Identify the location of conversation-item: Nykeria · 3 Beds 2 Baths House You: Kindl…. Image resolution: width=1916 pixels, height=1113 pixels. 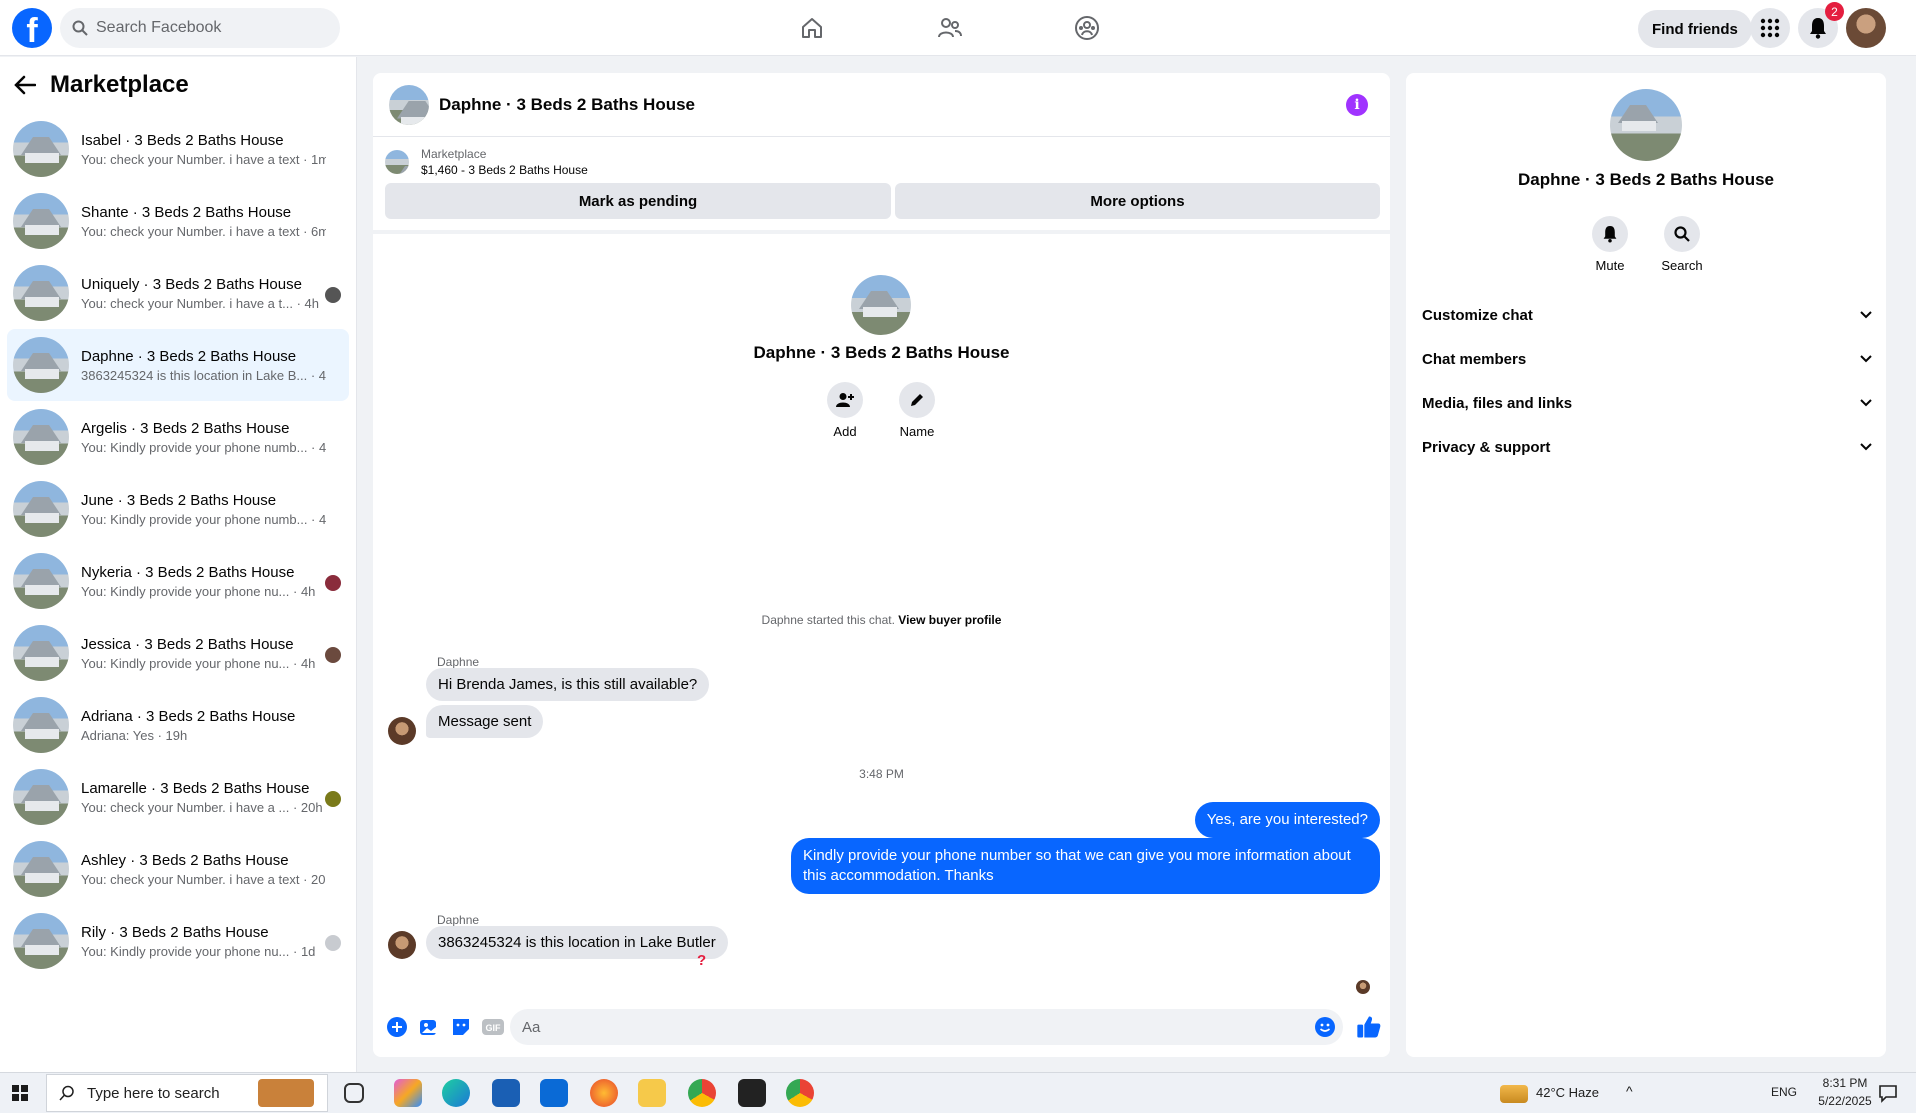
(178, 581).